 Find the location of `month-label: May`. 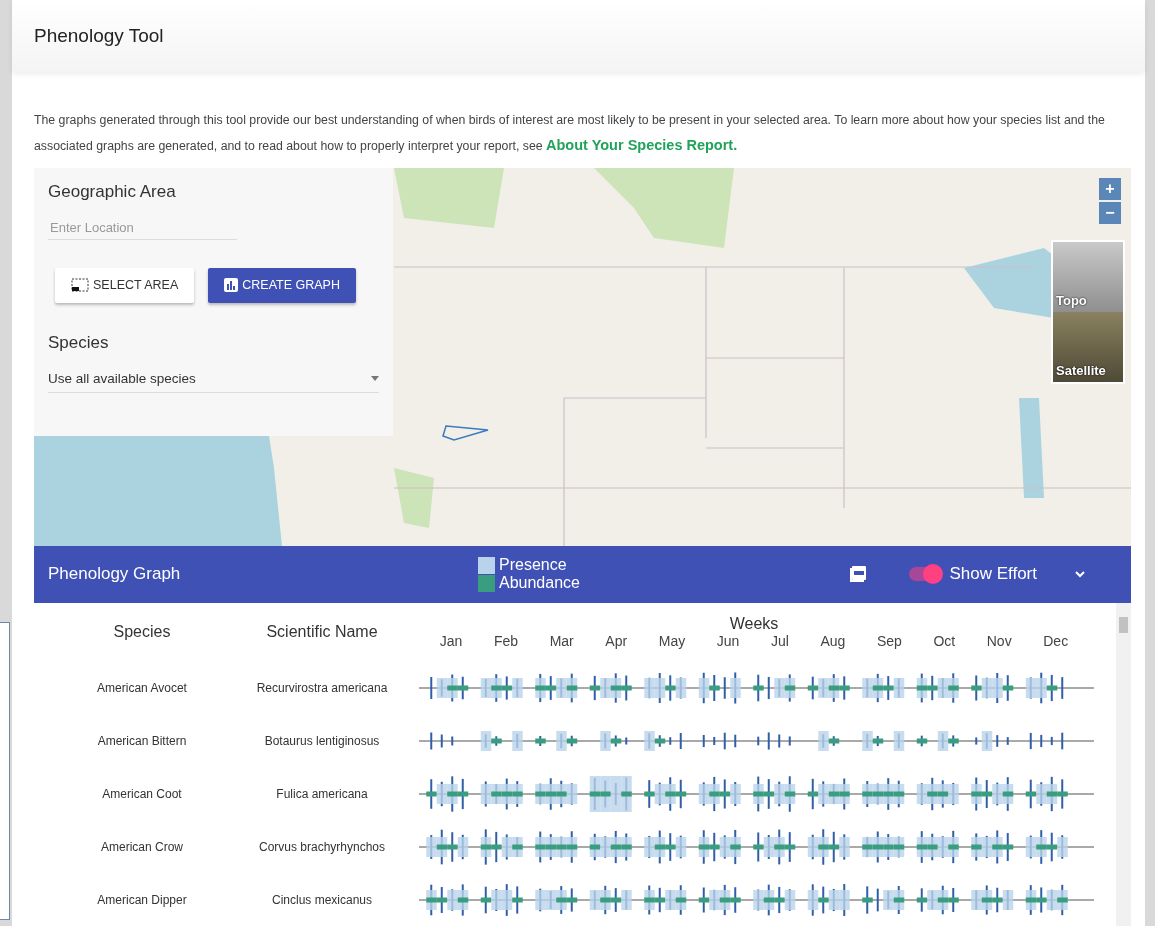

month-label: May is located at coordinates (672, 641).